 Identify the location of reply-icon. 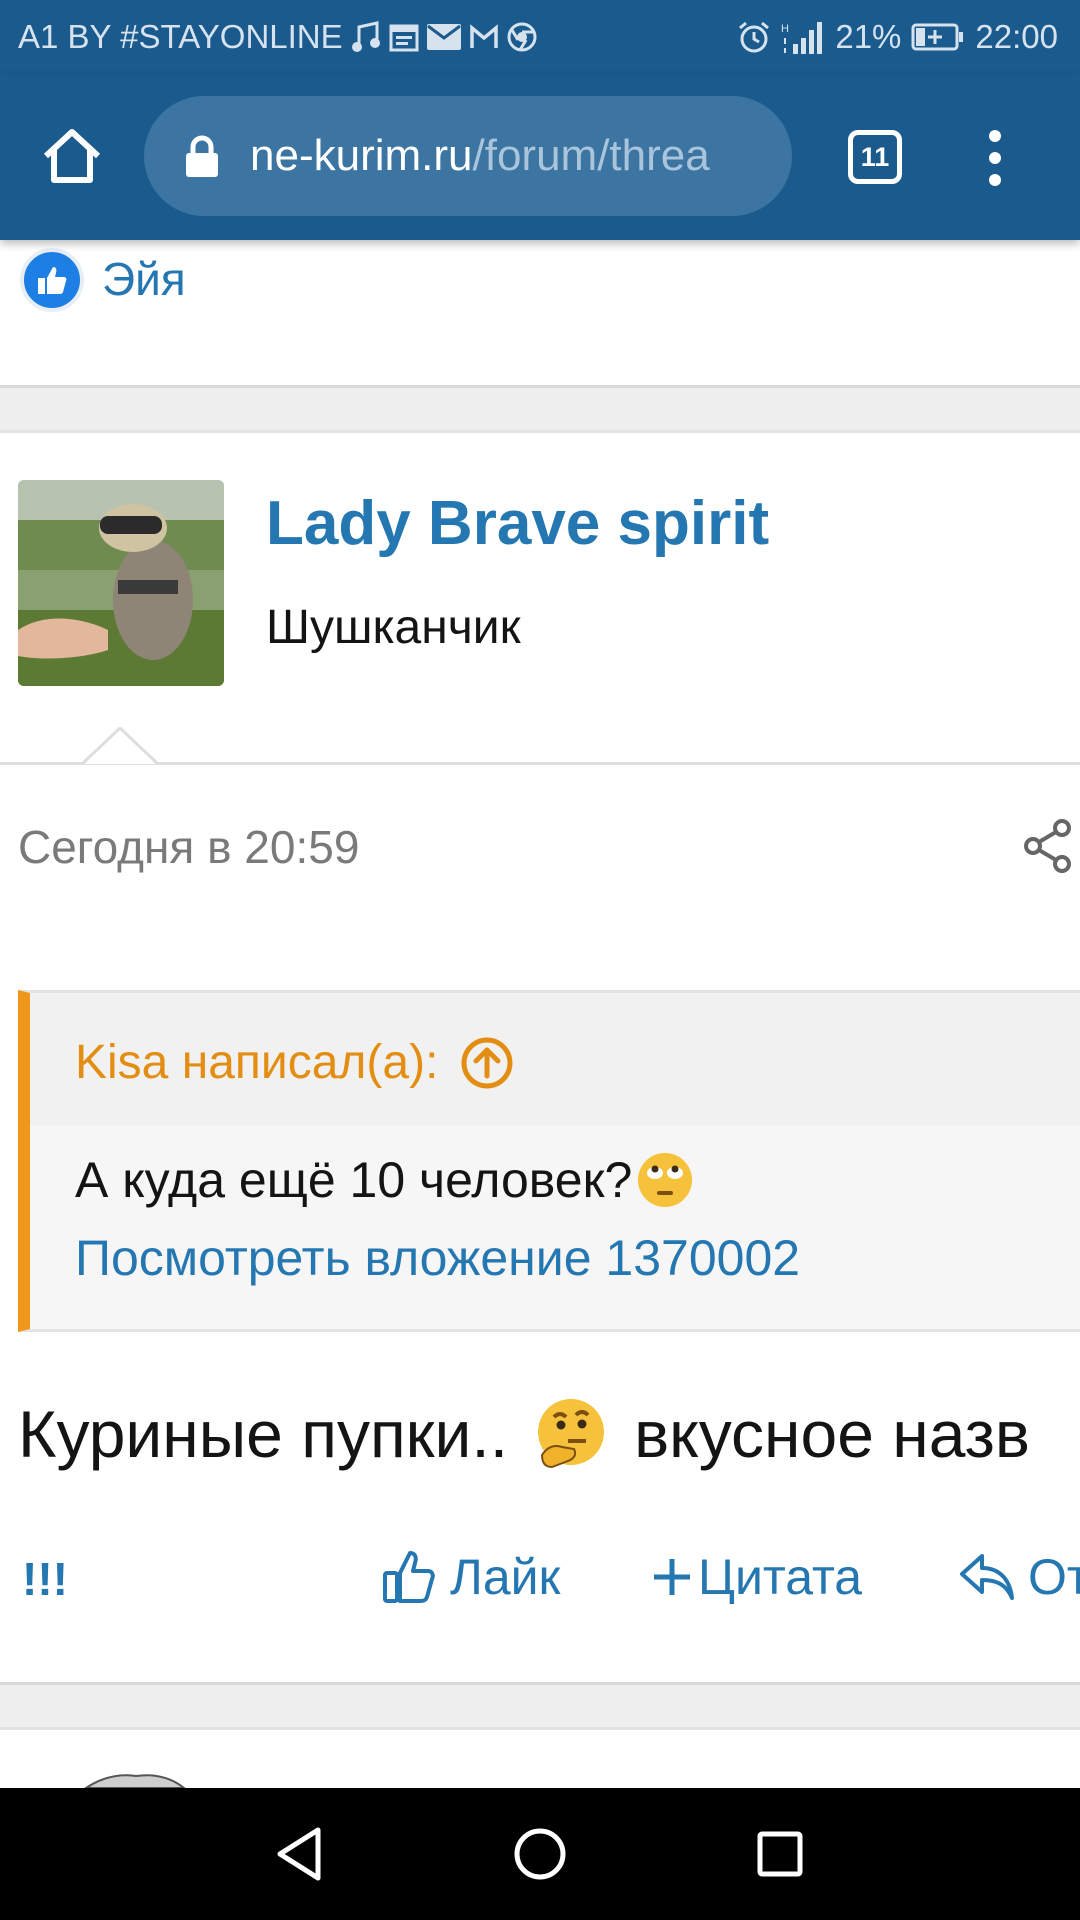
(987, 1577).